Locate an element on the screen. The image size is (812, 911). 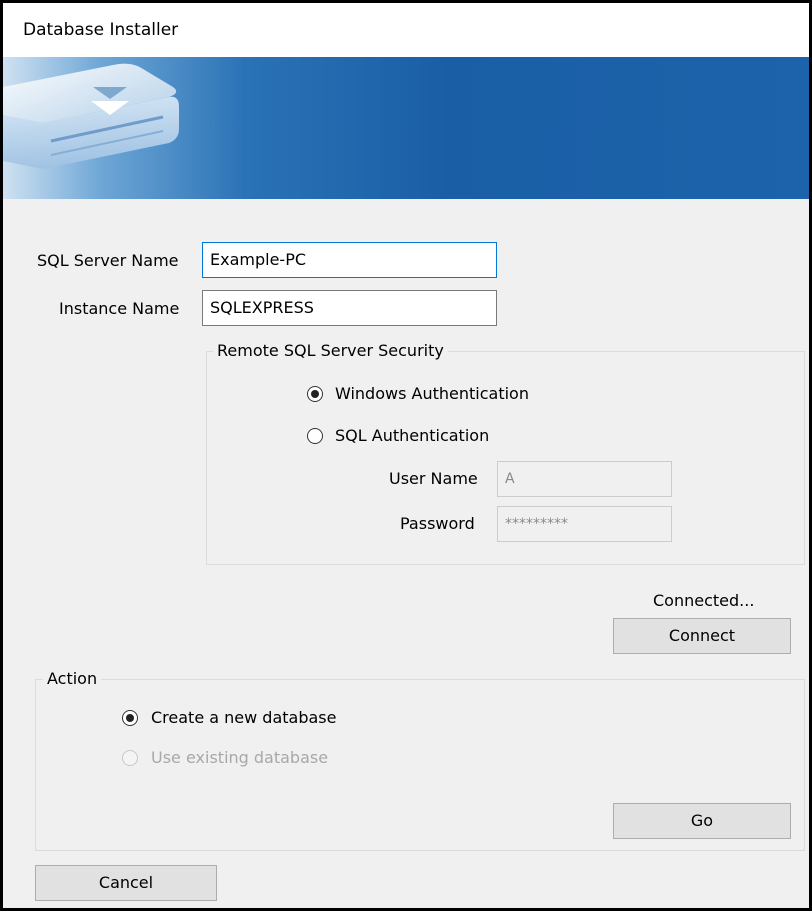
instance-name-input: SQLEXPRESS is located at coordinates (349, 308).